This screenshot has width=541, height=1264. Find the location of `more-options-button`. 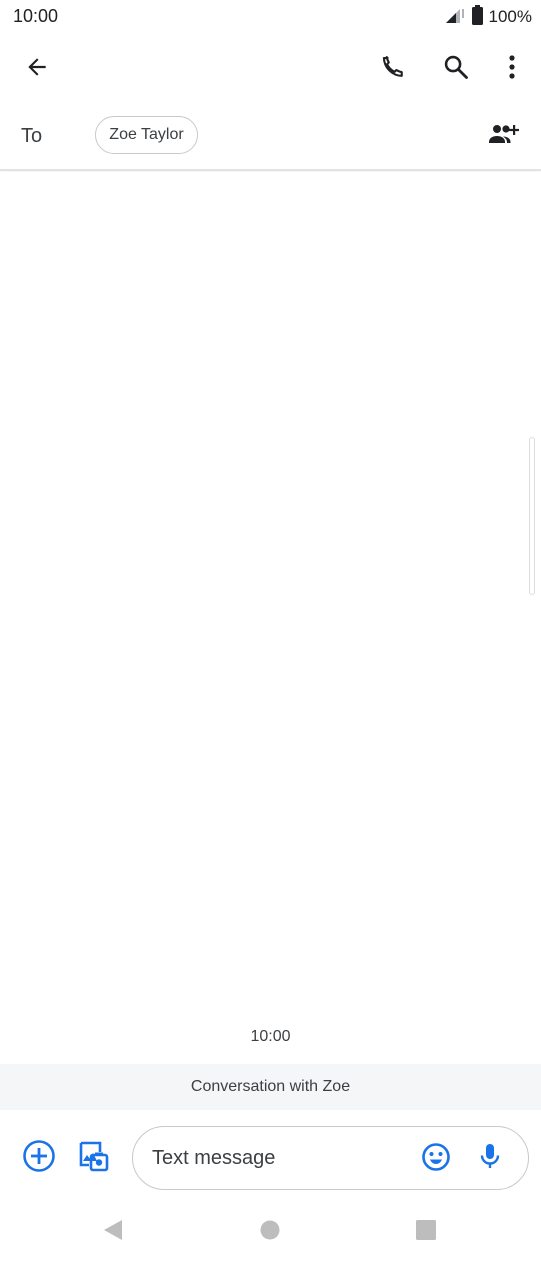

more-options-button is located at coordinates (512, 69).